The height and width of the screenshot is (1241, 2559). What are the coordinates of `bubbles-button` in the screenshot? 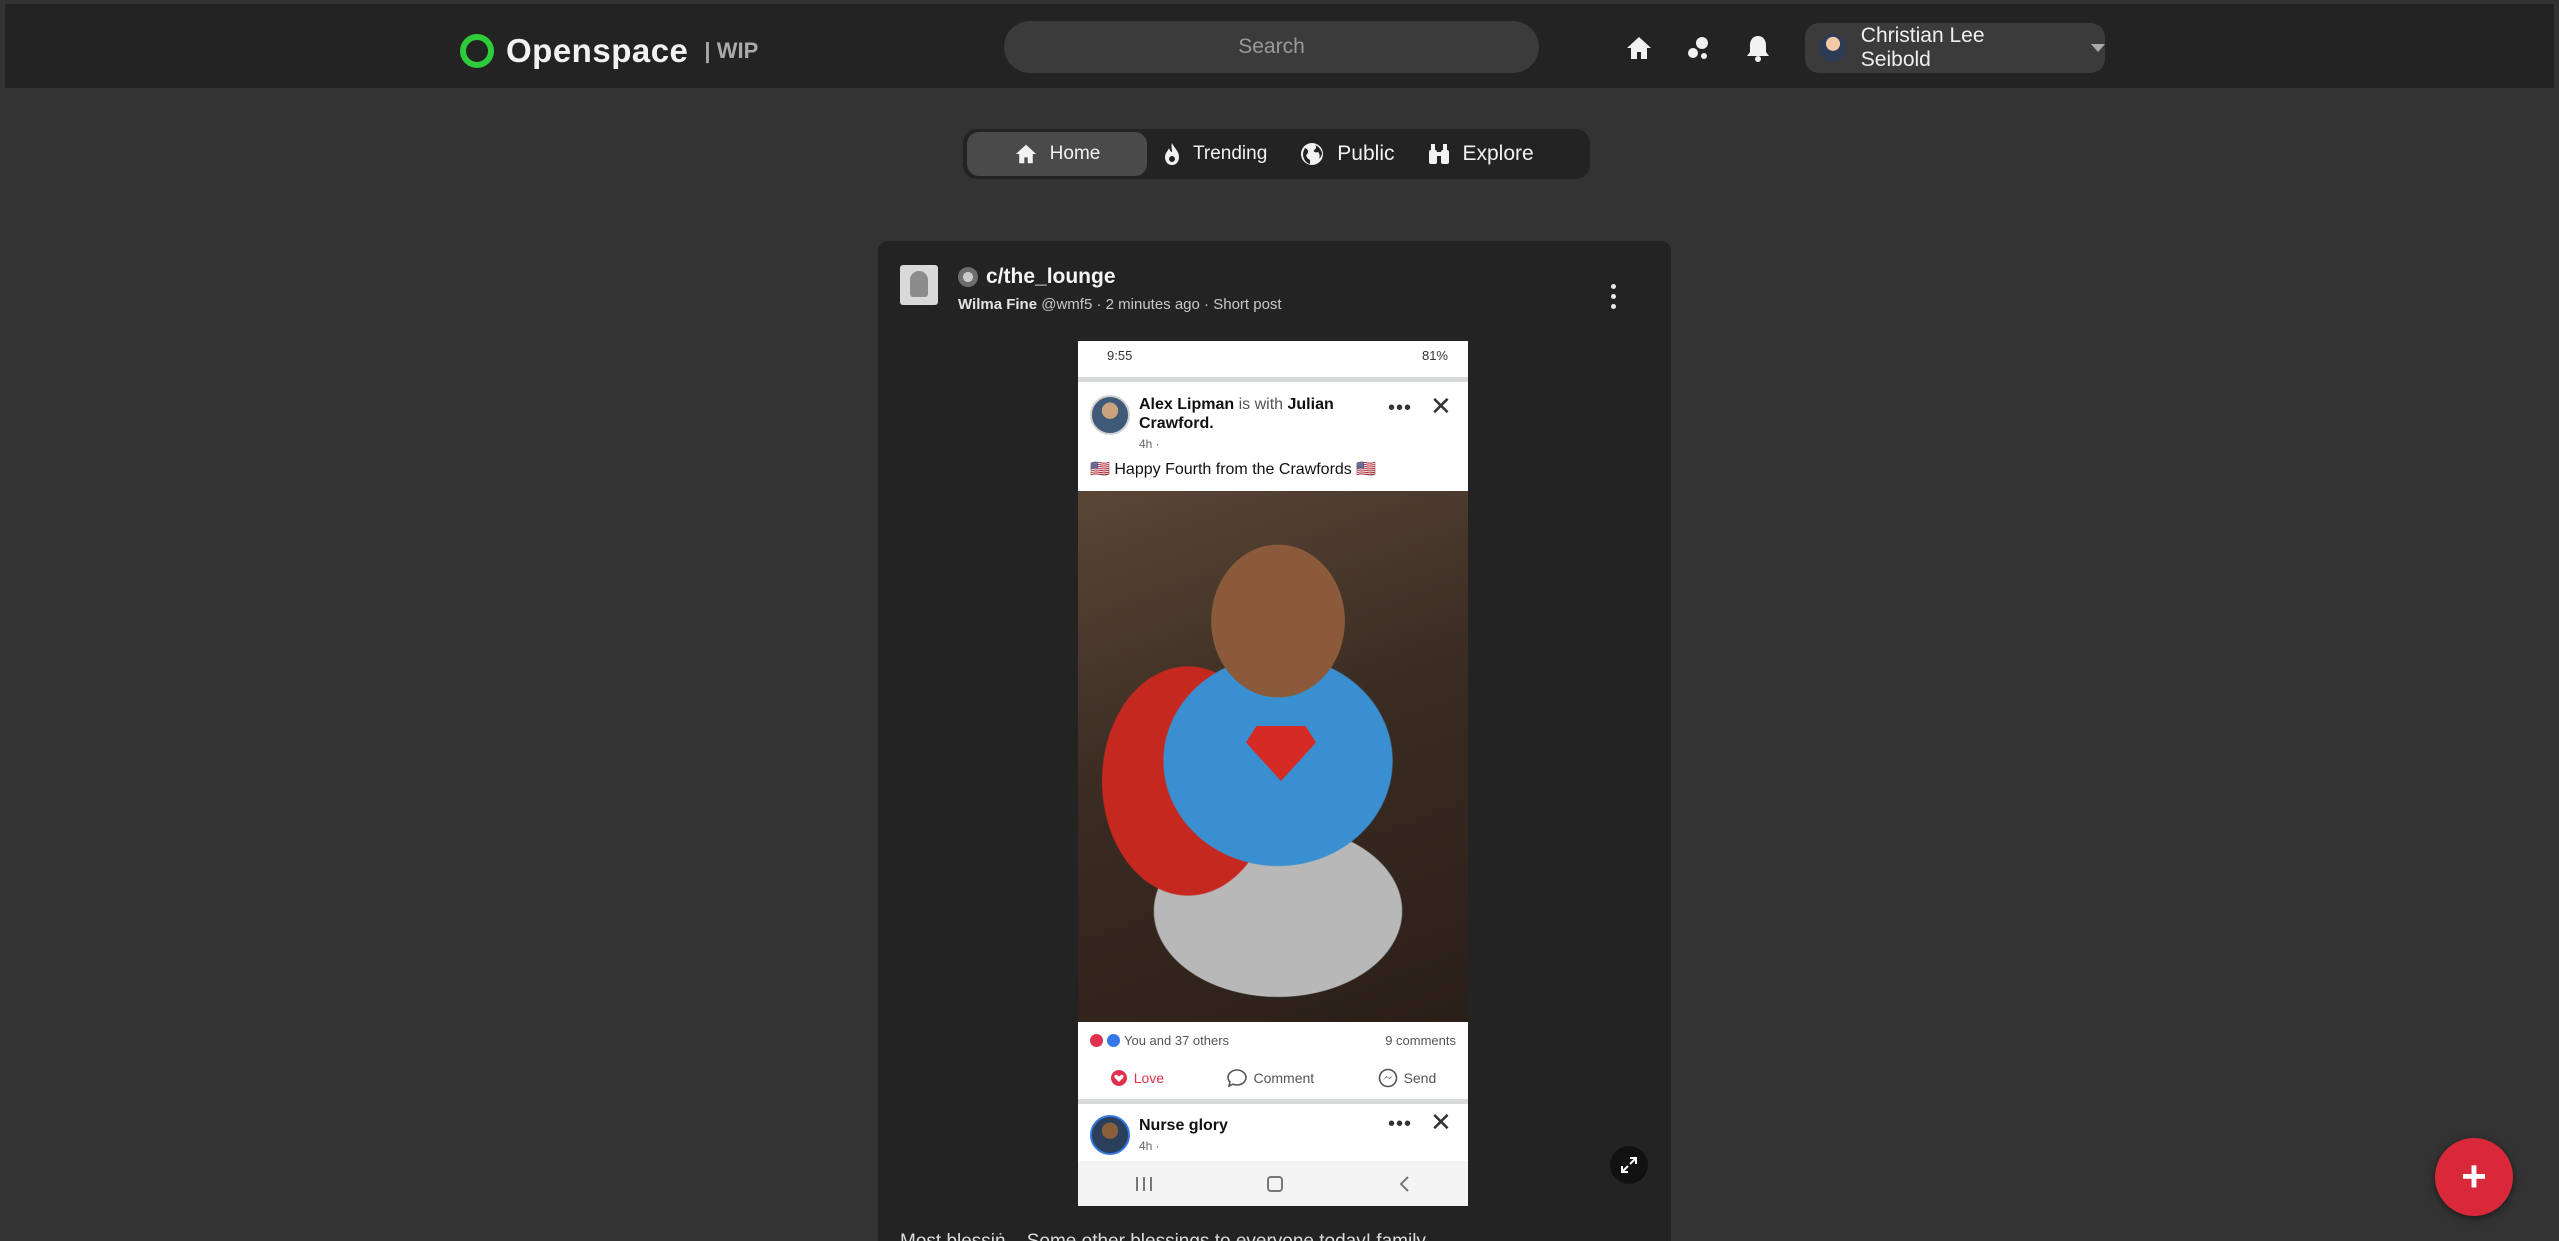 It's located at (1699, 48).